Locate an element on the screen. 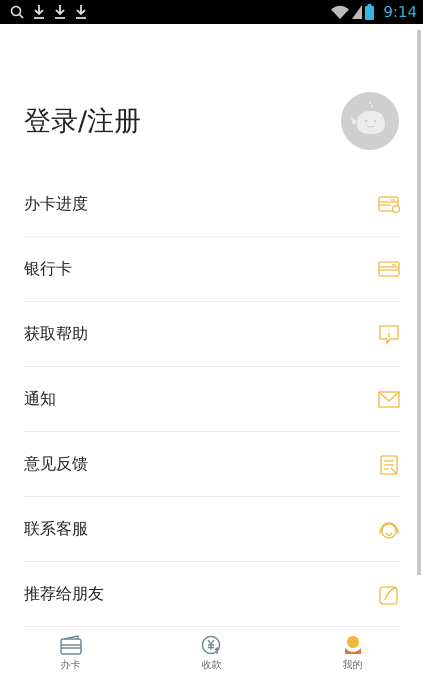 Image resolution: width=423 pixels, height=677 pixels. battery-icon is located at coordinates (369, 12).